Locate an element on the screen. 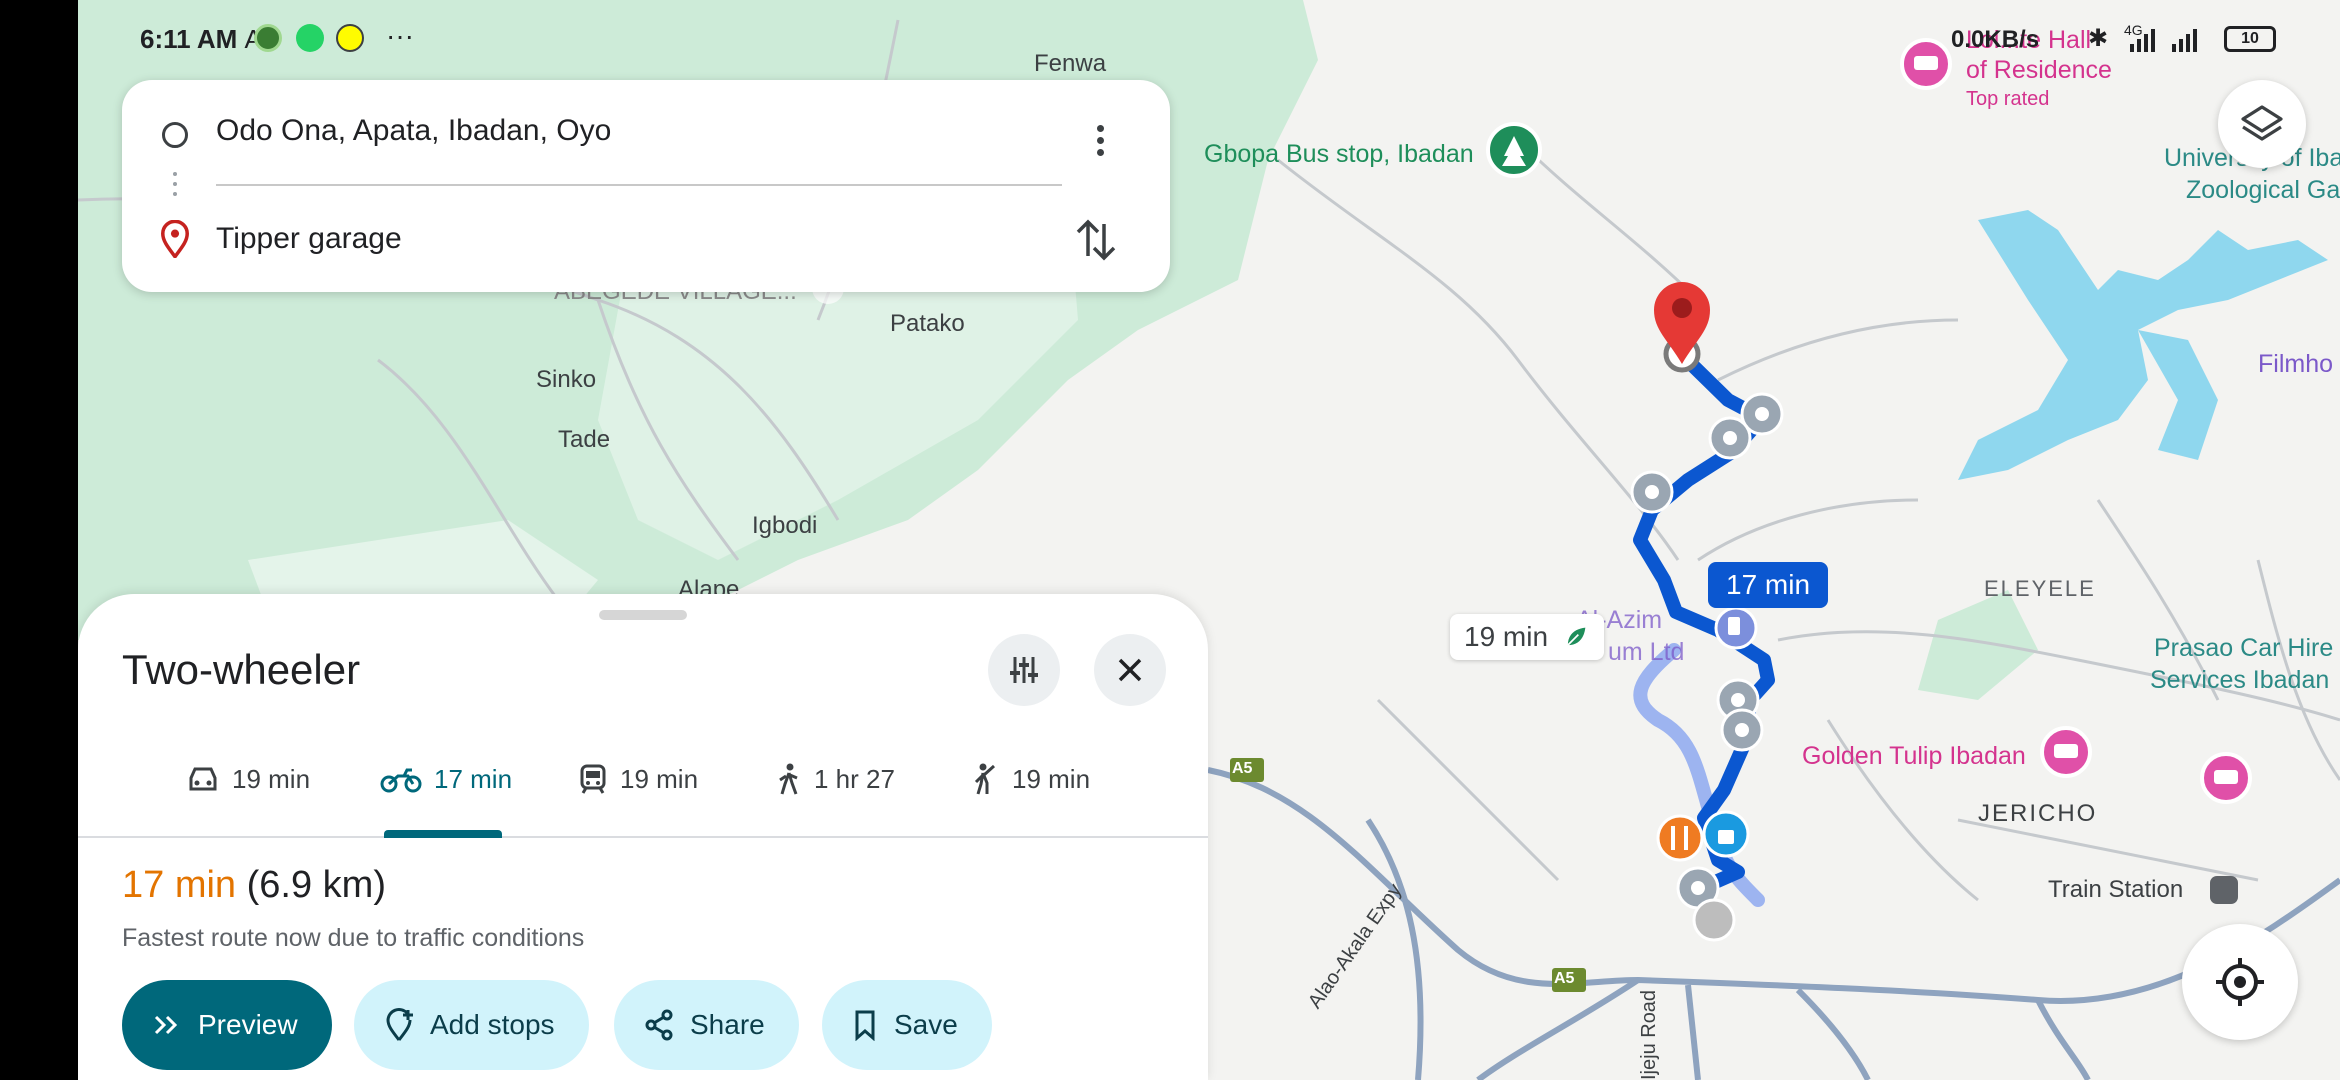 The image size is (2340, 1080). tune-icon is located at coordinates (1024, 670).